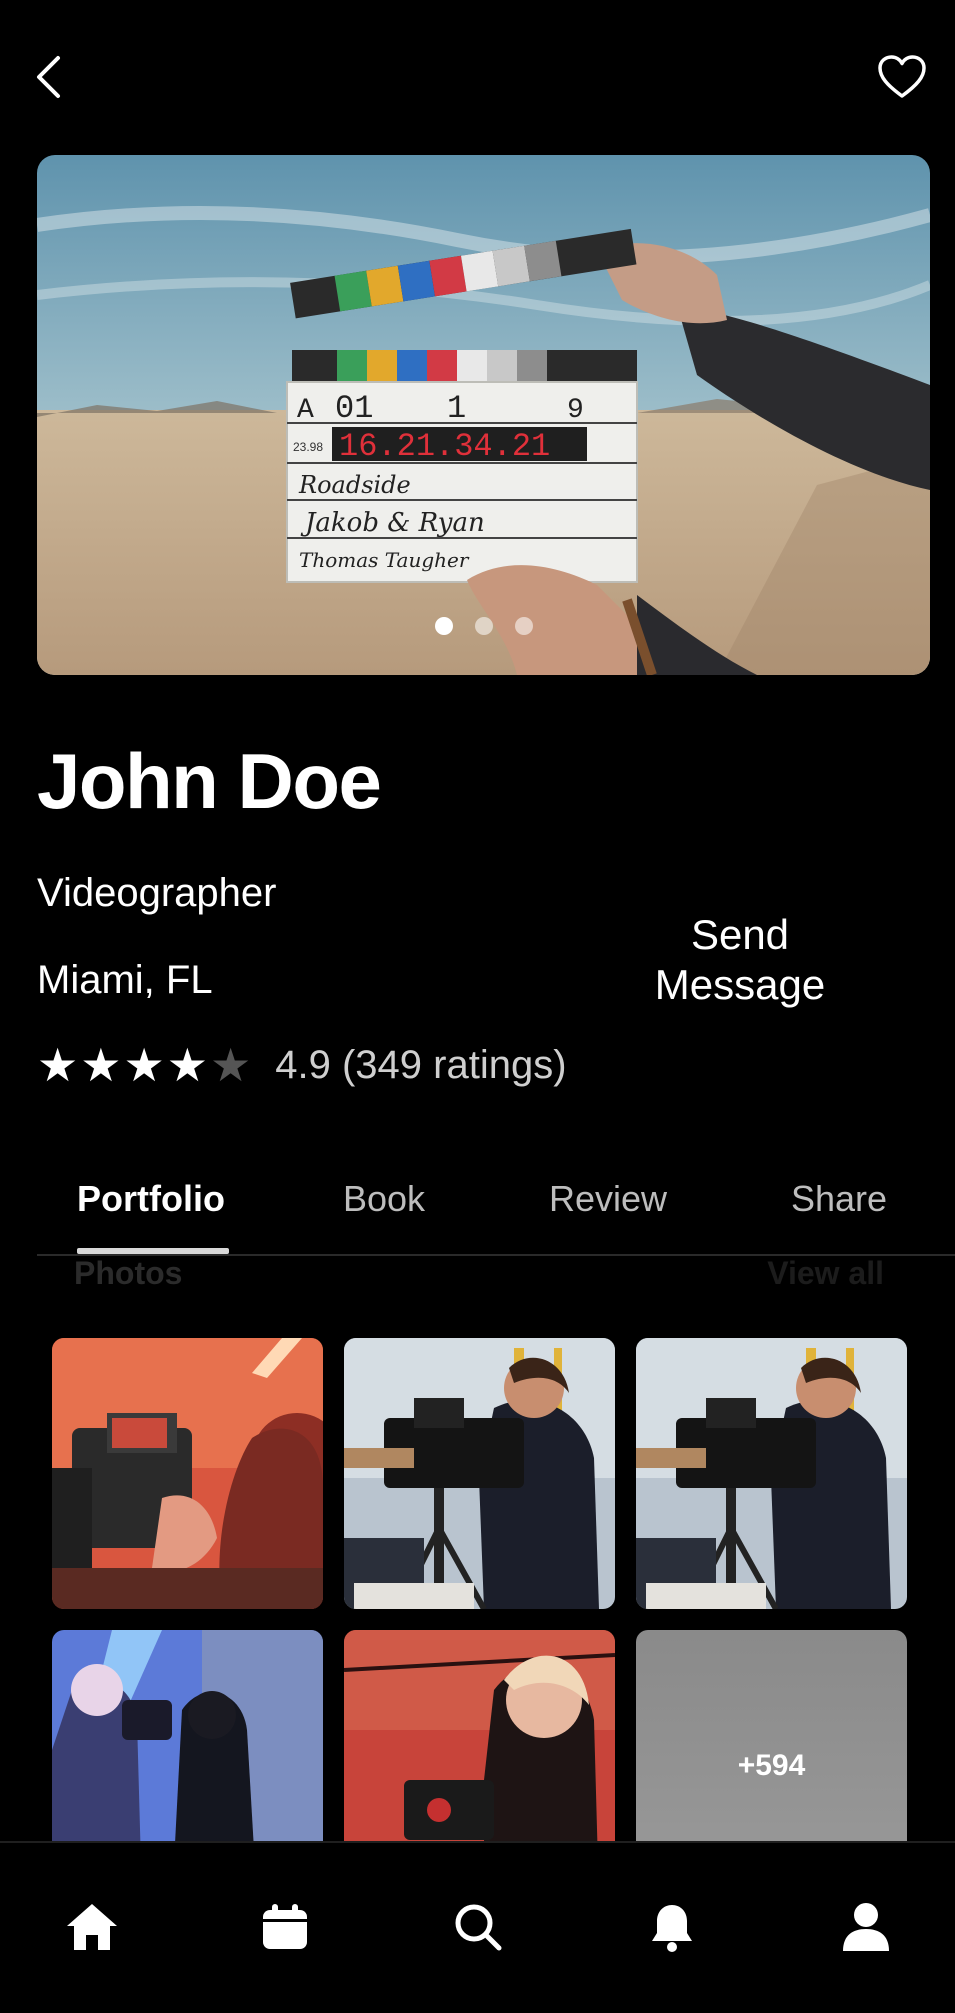 The height and width of the screenshot is (2013, 955). What do you see at coordinates (354, 408) in the screenshot?
I see `clapper-scene: 01` at bounding box center [354, 408].